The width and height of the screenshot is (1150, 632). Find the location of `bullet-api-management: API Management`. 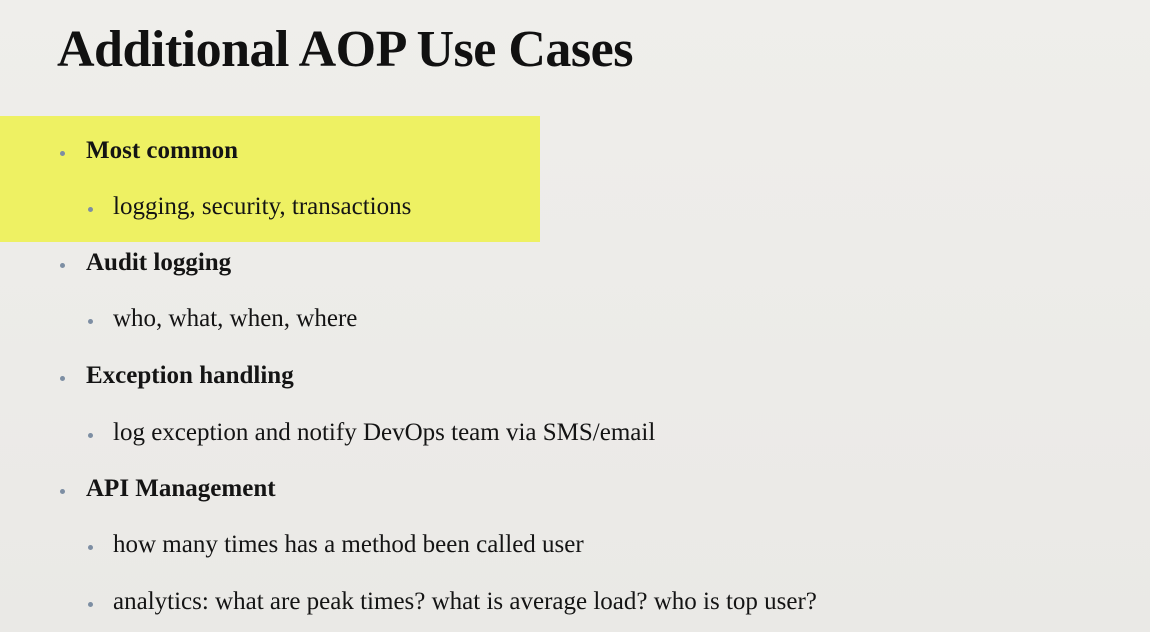

bullet-api-management: API Management is located at coordinates (181, 488).